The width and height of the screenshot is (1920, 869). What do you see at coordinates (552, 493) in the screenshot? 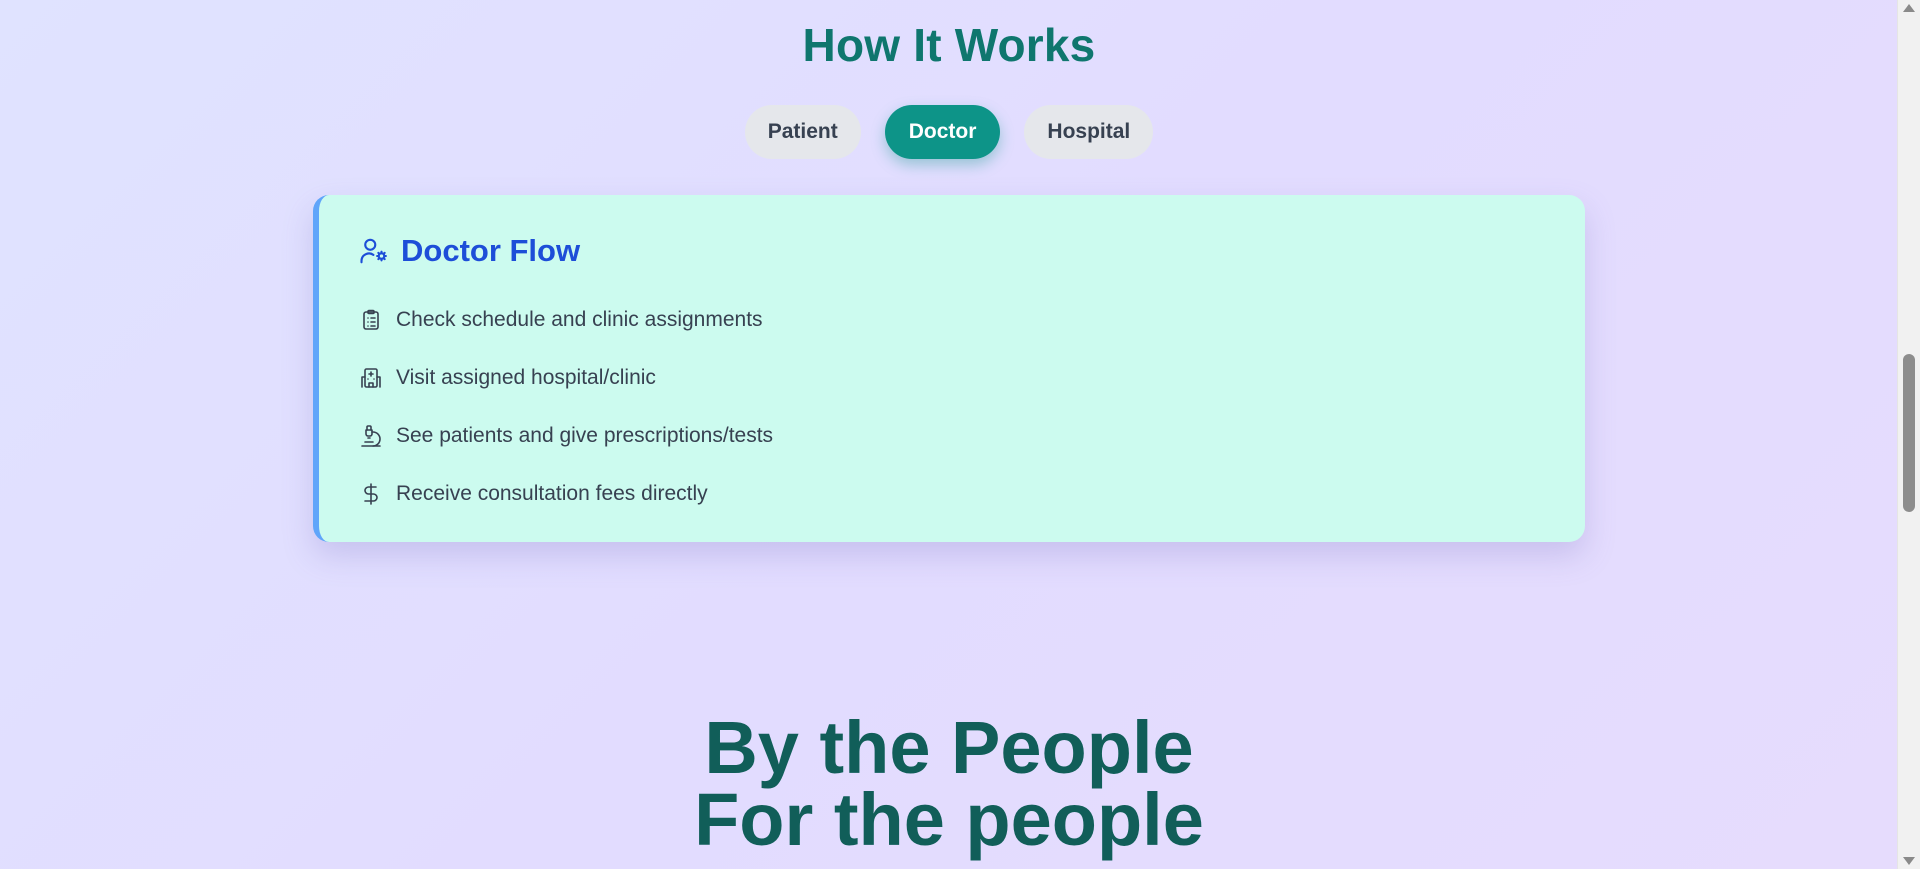
I see `step-text: Receive consultation fees directly` at bounding box center [552, 493].